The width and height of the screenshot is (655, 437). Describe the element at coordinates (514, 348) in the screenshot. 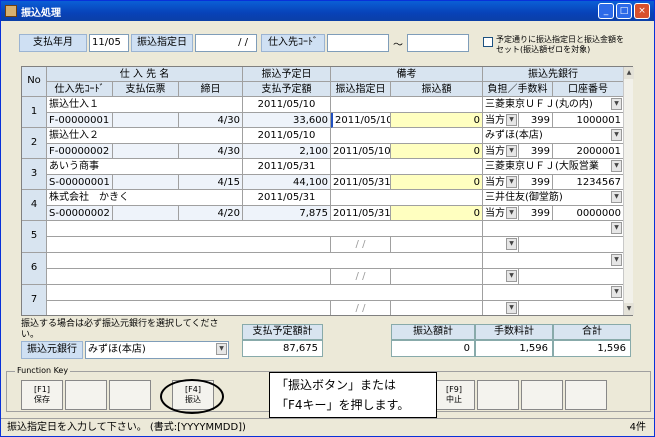

I see `fee-total-value: 1,596` at that location.